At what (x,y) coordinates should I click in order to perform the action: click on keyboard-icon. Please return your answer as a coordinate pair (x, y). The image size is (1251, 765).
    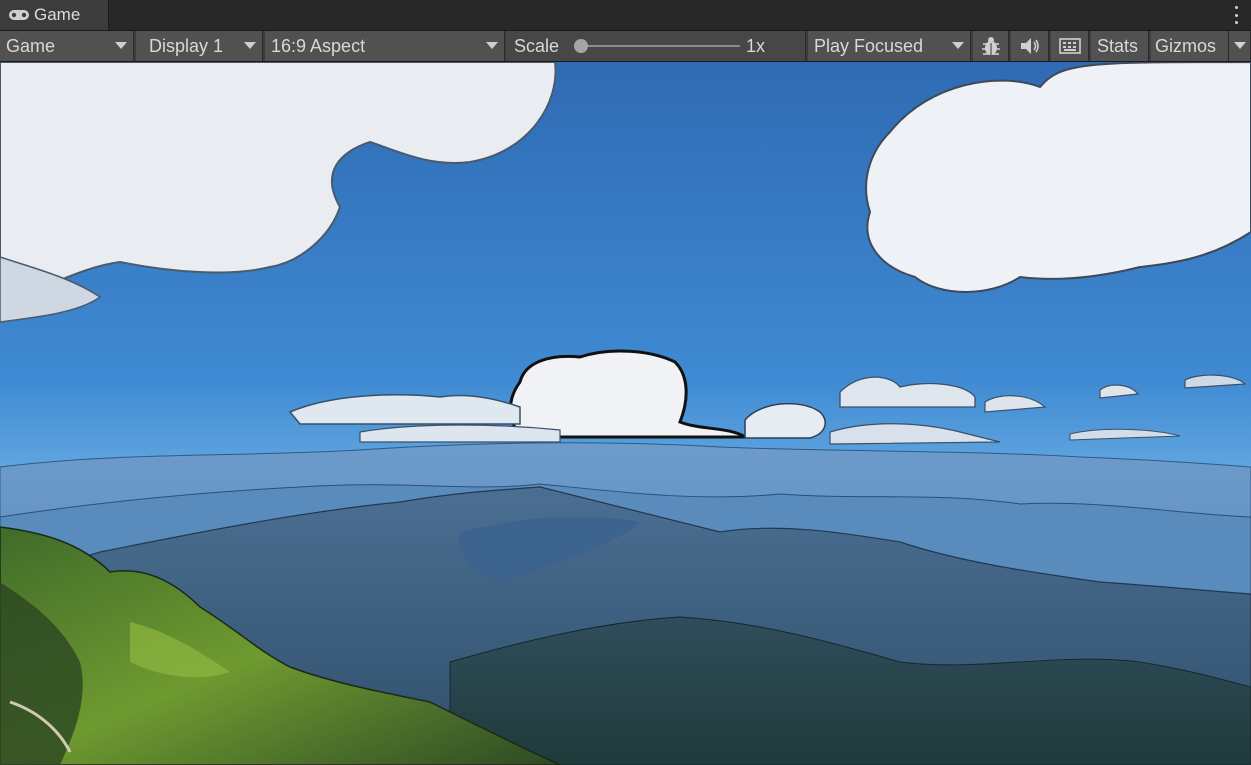
    Looking at the image, I should click on (1070, 46).